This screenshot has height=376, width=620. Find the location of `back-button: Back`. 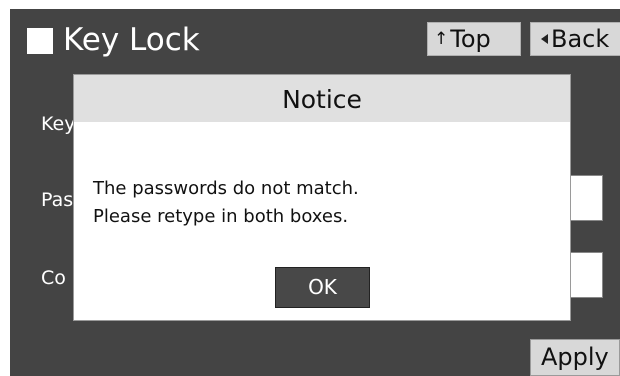

back-button: Back is located at coordinates (575, 39).